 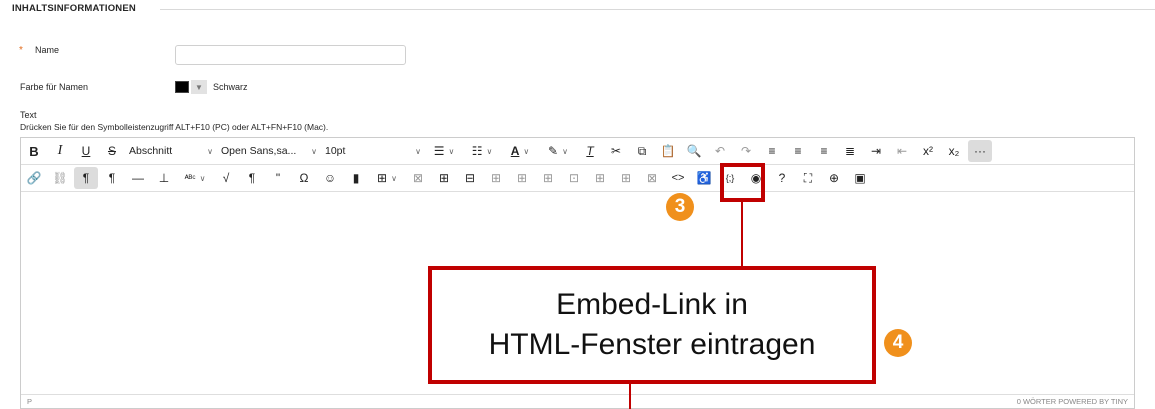 I want to click on align-left-icon: ≡, so click(x=772, y=151).